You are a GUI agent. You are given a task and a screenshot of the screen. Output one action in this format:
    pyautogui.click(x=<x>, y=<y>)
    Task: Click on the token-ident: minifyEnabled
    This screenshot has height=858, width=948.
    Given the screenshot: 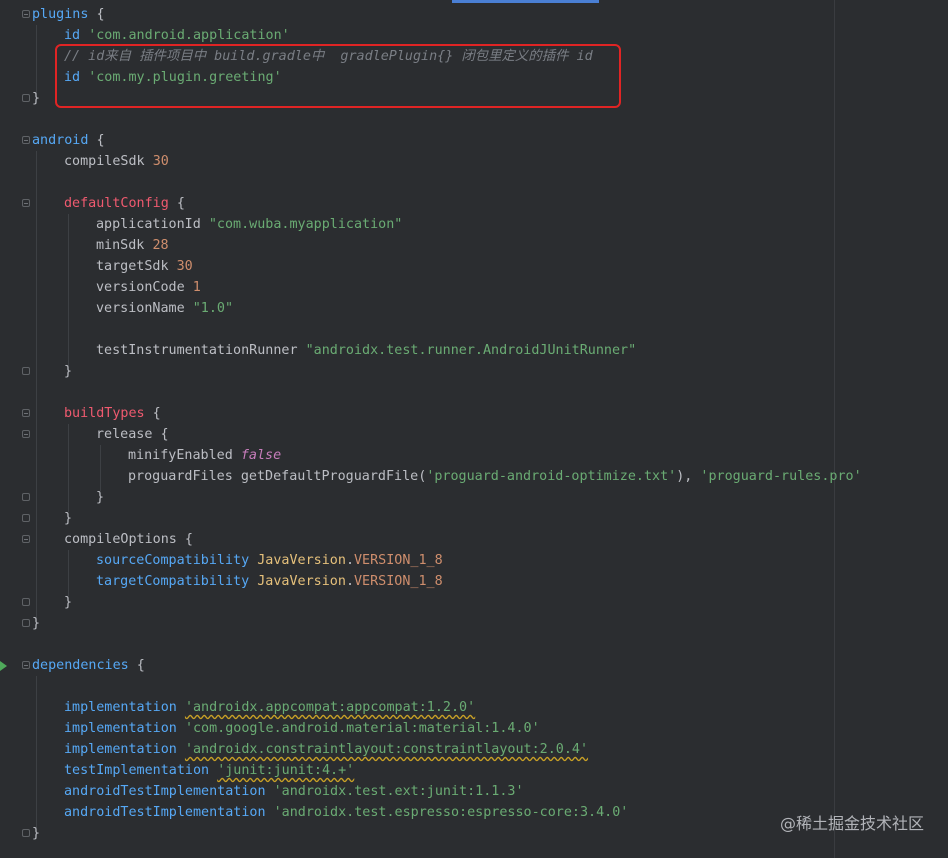 What is the action you would take?
    pyautogui.click(x=180, y=455)
    